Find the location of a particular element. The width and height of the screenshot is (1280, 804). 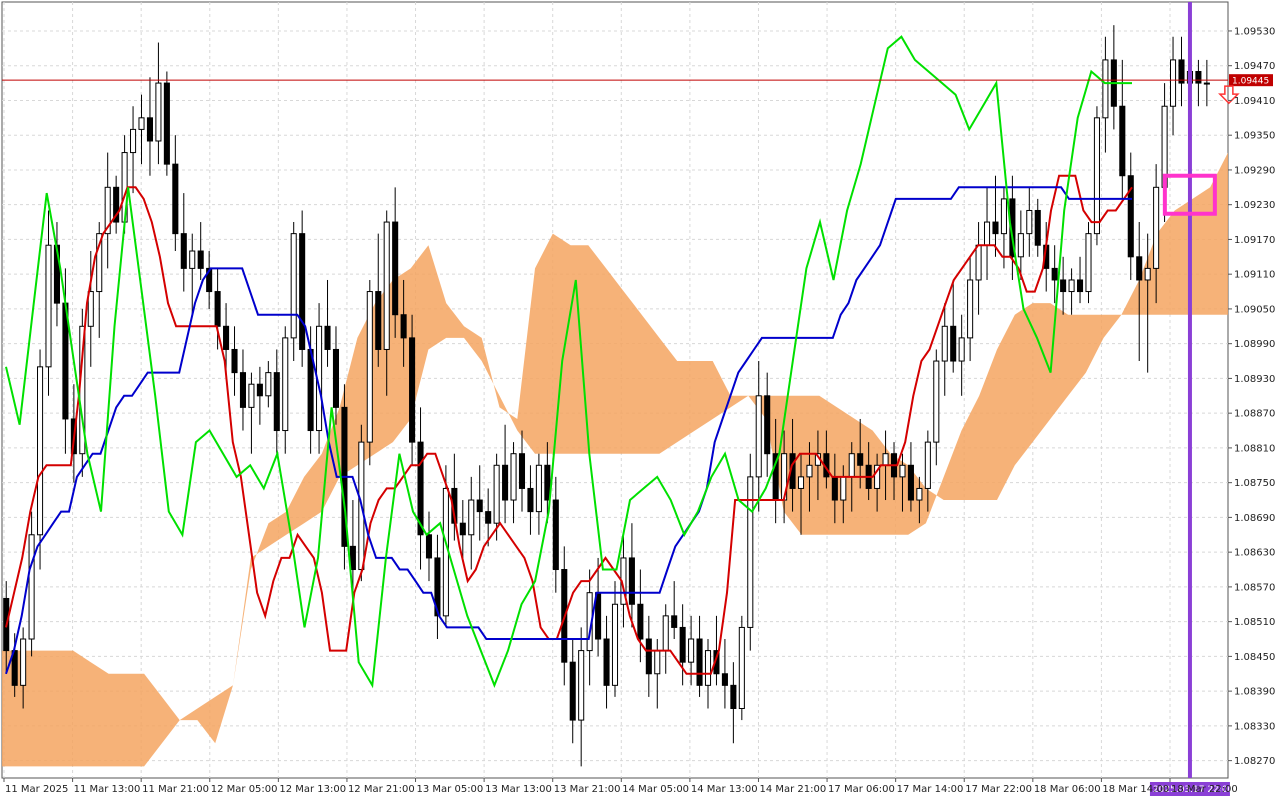

y-tick-label: 1.08690 is located at coordinates (1254, 518).